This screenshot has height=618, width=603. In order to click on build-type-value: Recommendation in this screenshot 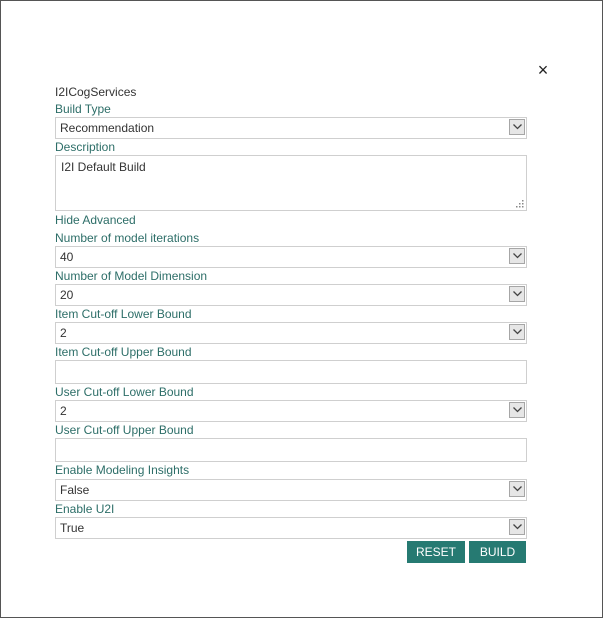, I will do `click(107, 128)`.